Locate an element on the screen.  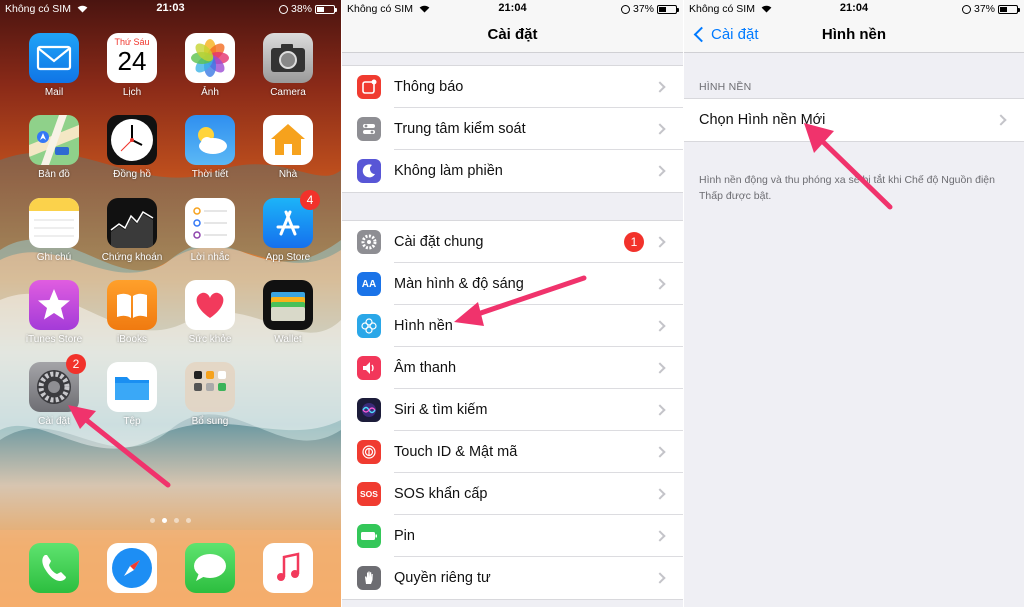
dock-messages is located at coordinates (210, 568).